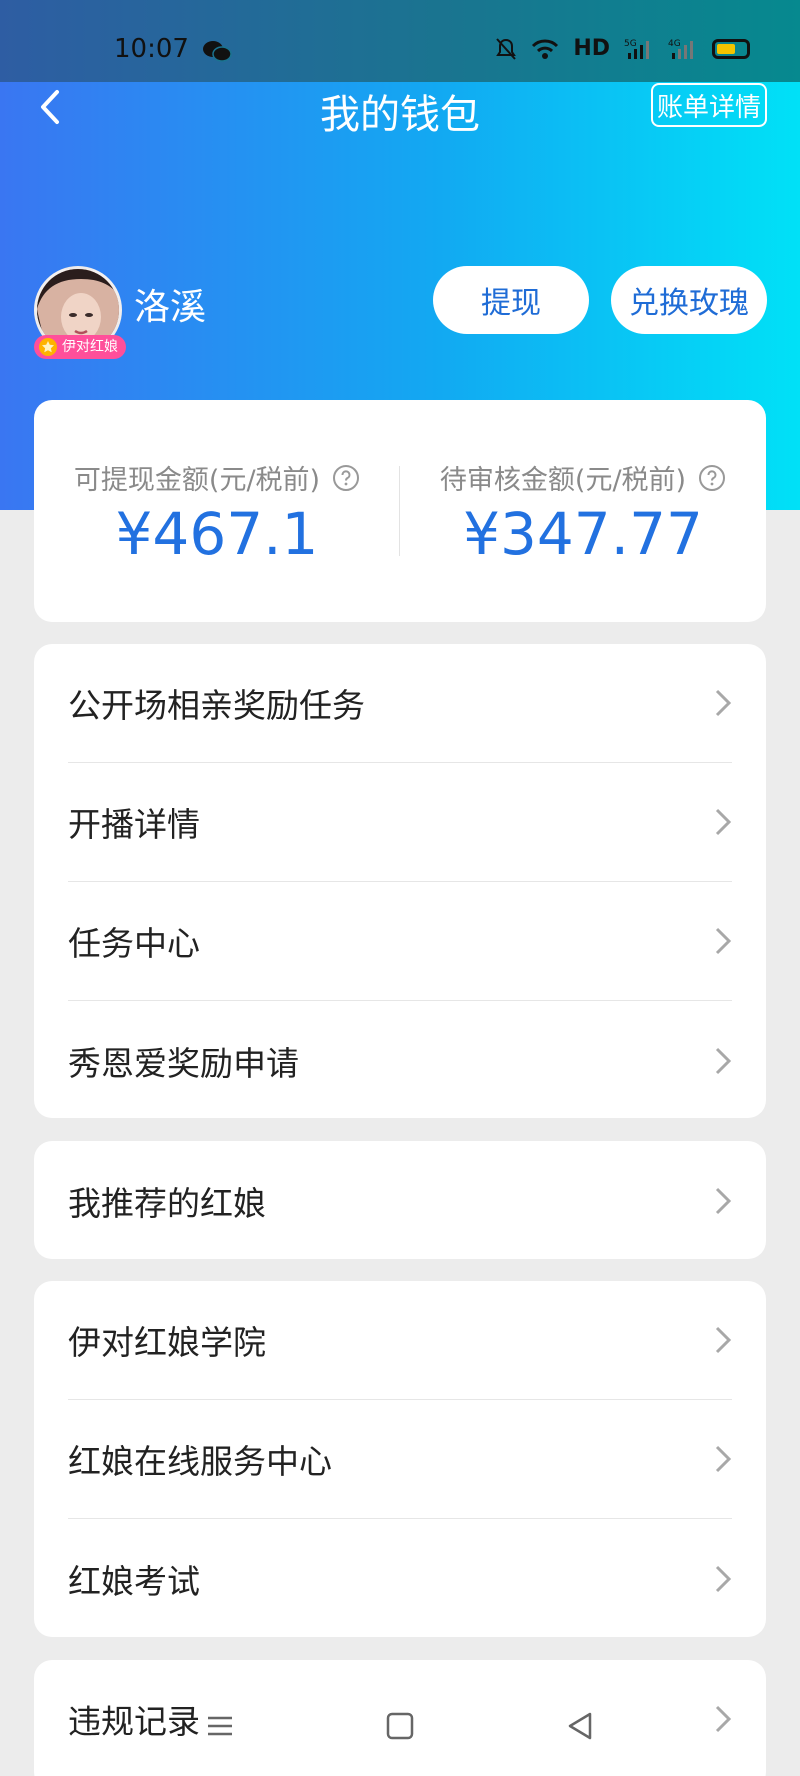  Describe the element at coordinates (506, 48) in the screenshot. I see `mute-icon` at that location.